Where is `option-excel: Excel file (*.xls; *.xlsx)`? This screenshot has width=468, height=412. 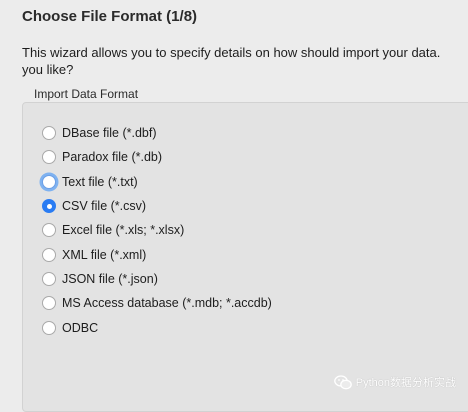 option-excel: Excel file (*.xls; *.xlsx) is located at coordinates (157, 230).